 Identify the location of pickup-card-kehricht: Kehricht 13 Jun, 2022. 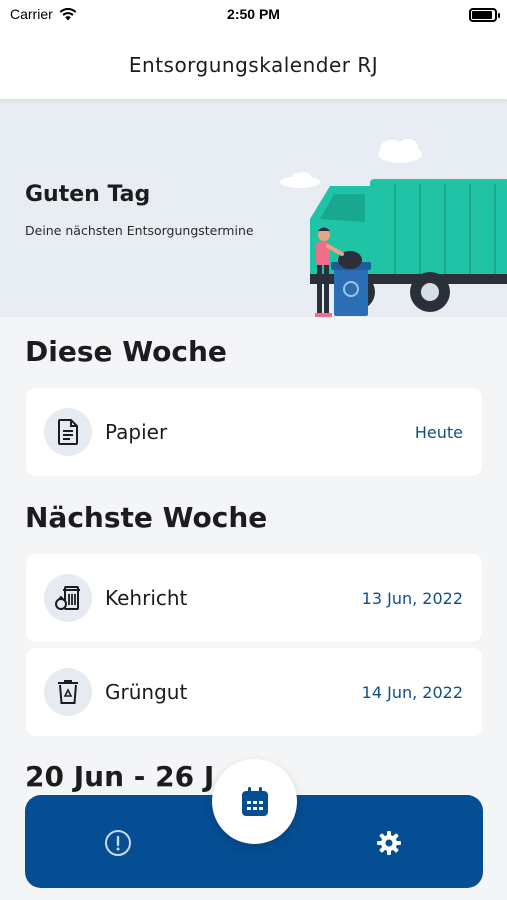
(254, 598).